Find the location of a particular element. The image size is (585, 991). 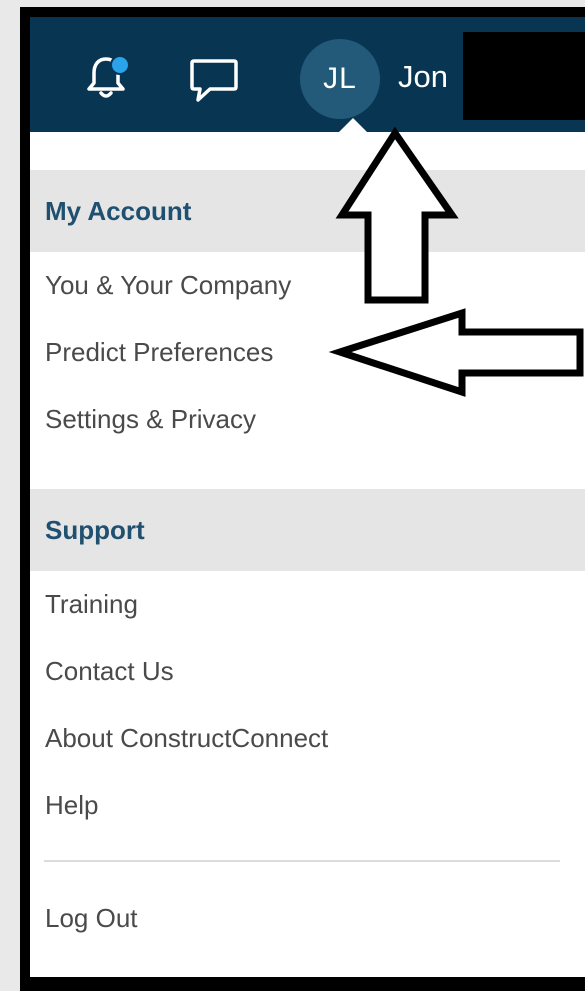

support-header: Support is located at coordinates (307, 530).